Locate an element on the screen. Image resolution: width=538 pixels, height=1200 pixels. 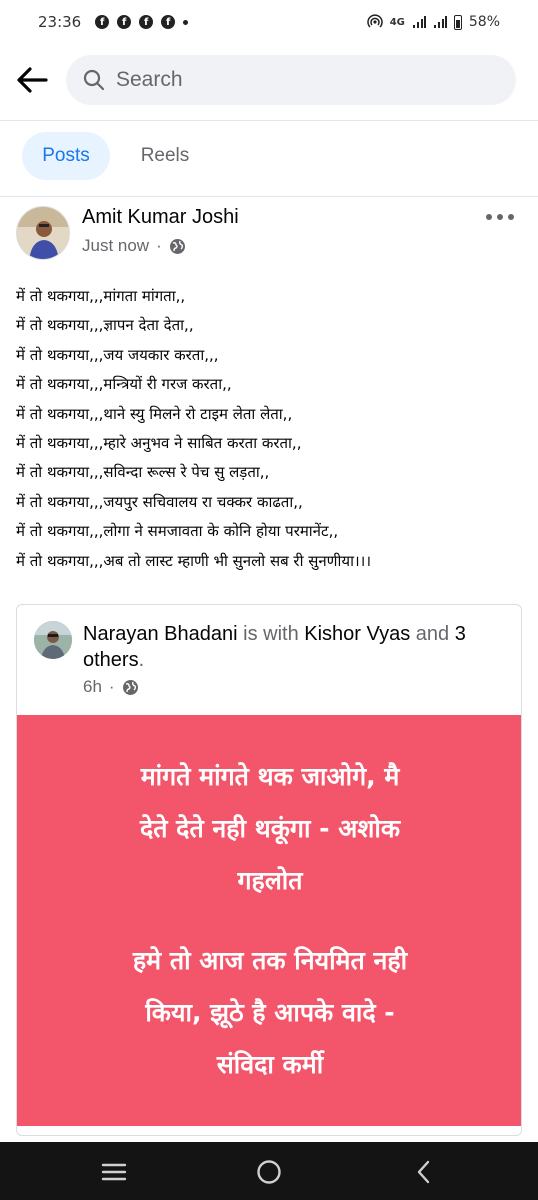
banner-text-line: गहलोत is located at coordinates (270, 880).